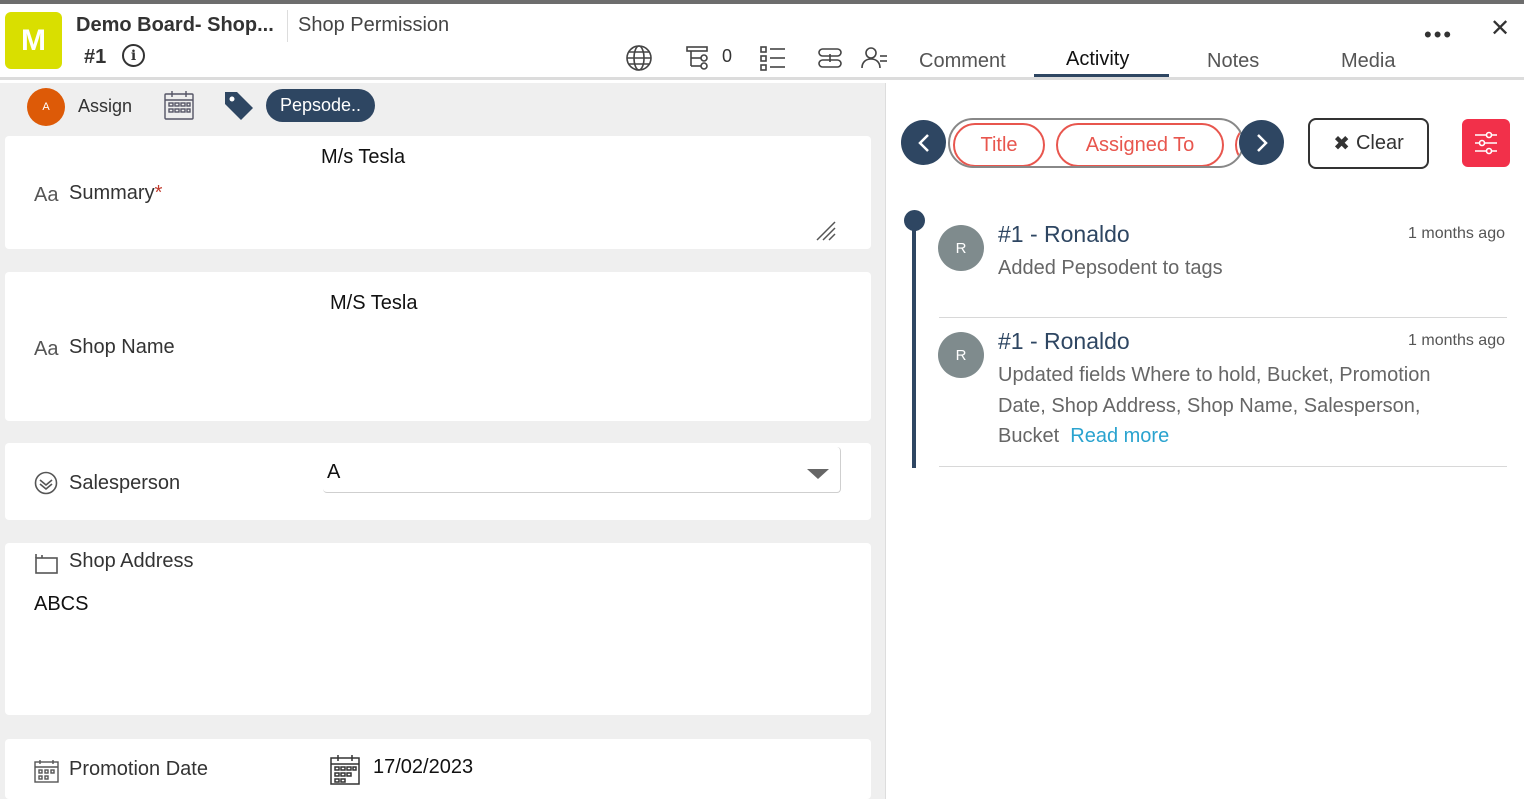  I want to click on subtask-icon, so click(699, 58).